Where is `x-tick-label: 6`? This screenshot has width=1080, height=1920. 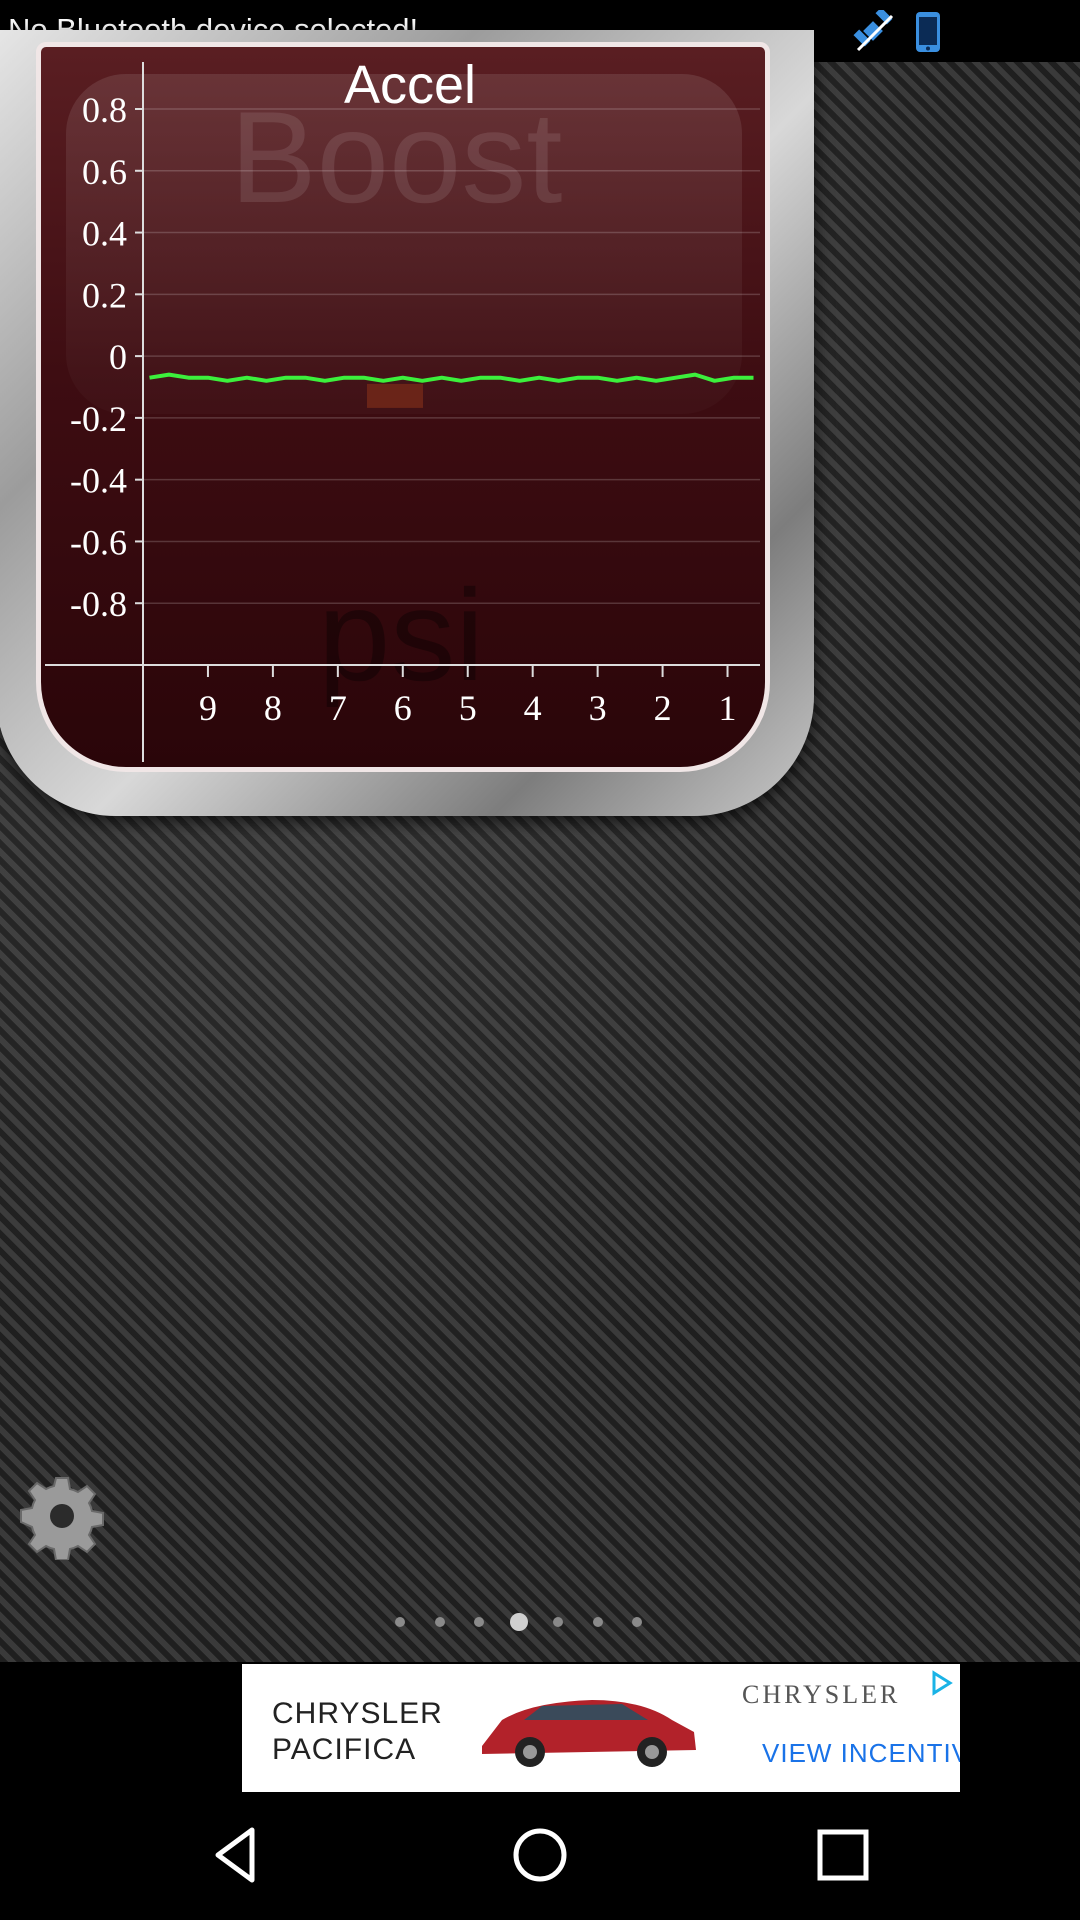 x-tick-label: 6 is located at coordinates (403, 708).